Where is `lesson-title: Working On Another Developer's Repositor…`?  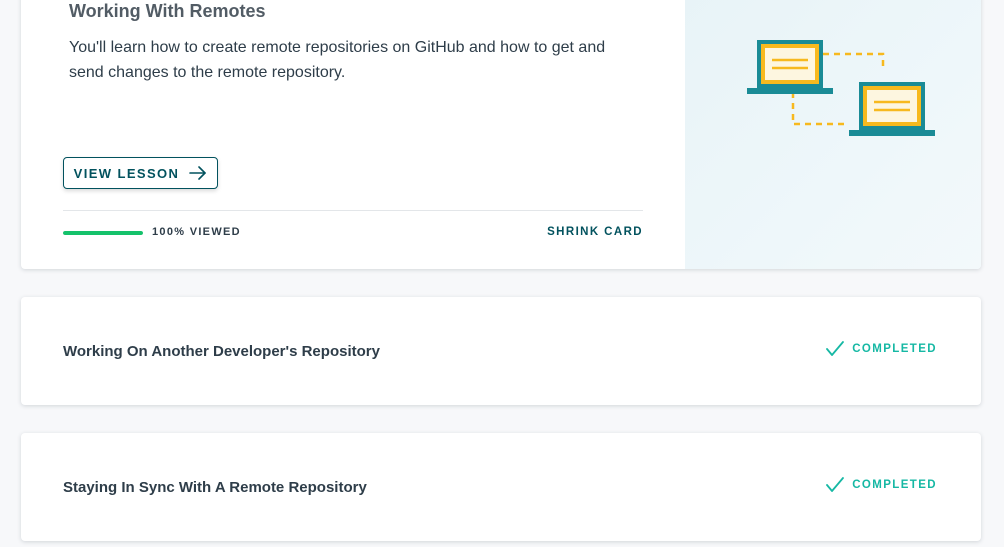 lesson-title: Working On Another Developer's Repositor… is located at coordinates (221, 351).